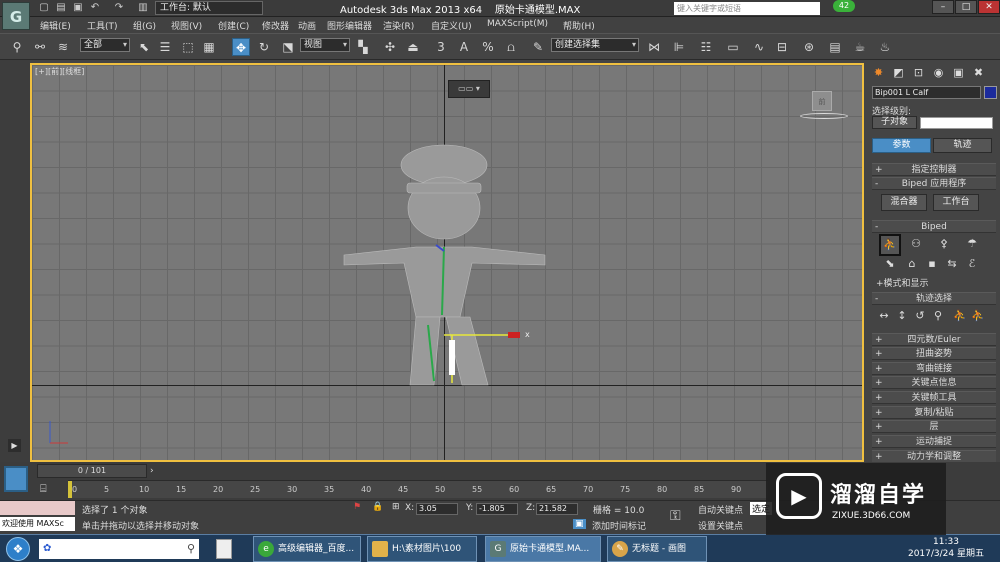 The height and width of the screenshot is (562, 1000). I want to click on set-key-icon: ⚿, so click(675, 516).